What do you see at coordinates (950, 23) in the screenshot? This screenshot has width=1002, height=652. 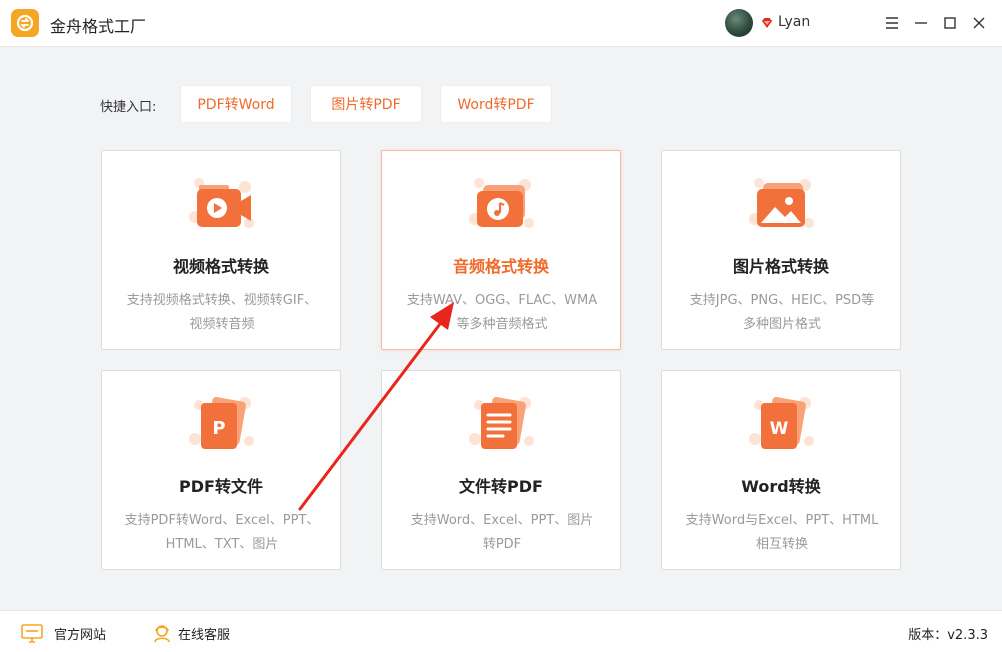 I see `maximize-icon` at bounding box center [950, 23].